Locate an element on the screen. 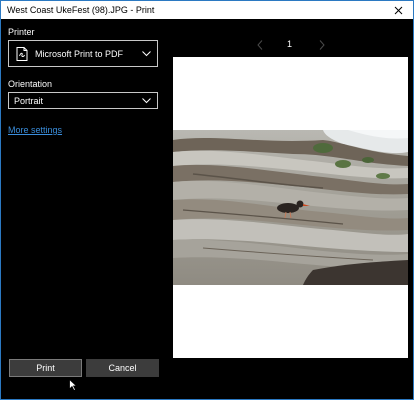 This screenshot has width=414, height=400. title-bar: West Coast UkeFest (98).JPG - Print is located at coordinates (207, 10).